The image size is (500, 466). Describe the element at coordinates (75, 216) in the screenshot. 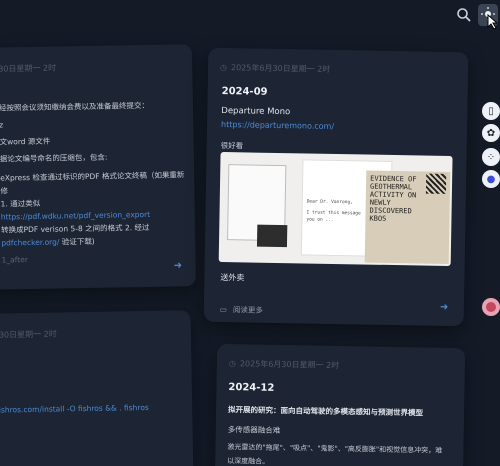

I see `pdf-version-link: https://pdf.wdku.net/pdf_version_export` at that location.